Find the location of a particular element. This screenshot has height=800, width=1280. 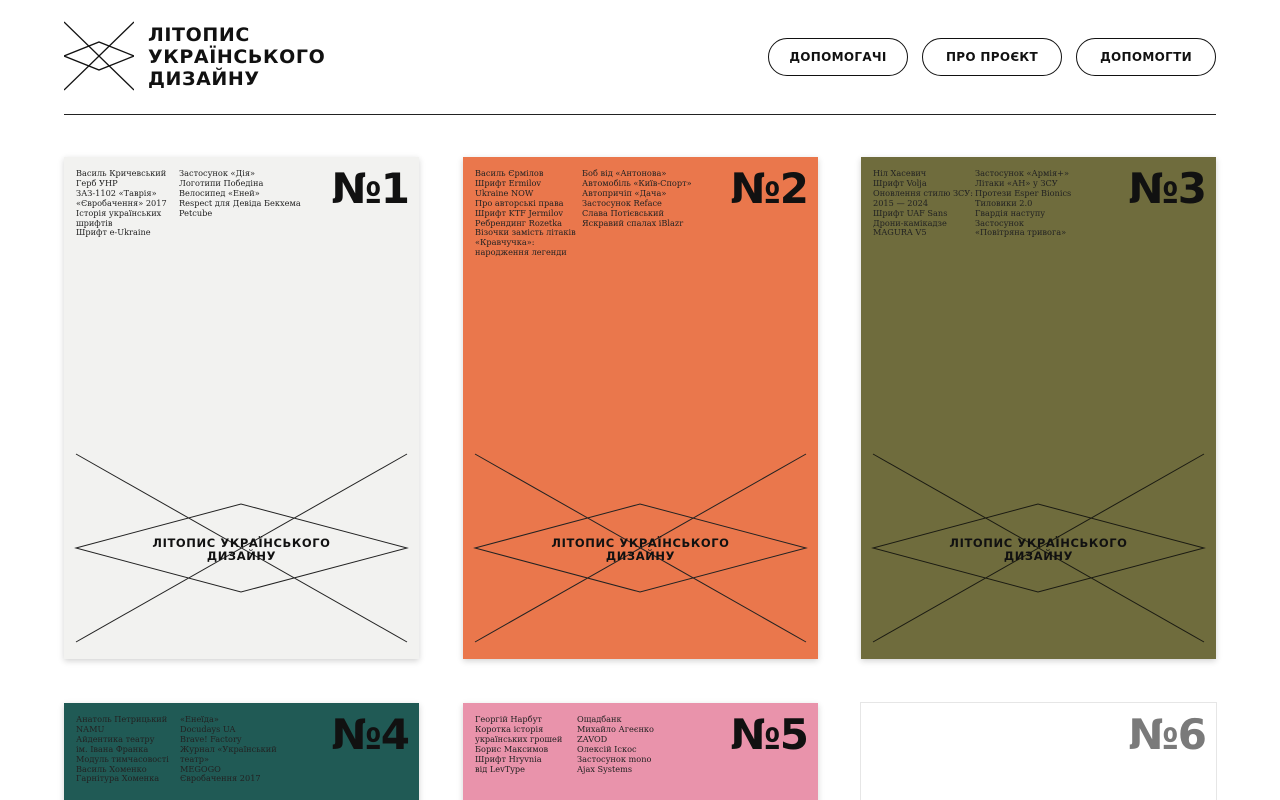

main-nav: ДОПОМОГАЧІ ПРО ПРОЄКТ ДОПОМОГТИ is located at coordinates (992, 57).